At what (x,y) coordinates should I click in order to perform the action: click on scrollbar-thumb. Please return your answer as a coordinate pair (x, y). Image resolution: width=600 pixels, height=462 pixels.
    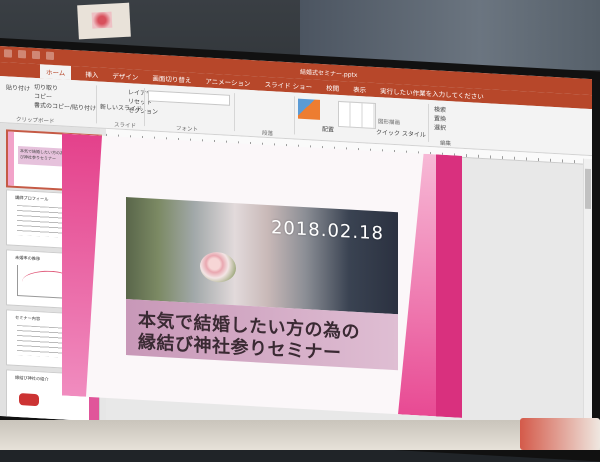
    Looking at the image, I should click on (588, 189).